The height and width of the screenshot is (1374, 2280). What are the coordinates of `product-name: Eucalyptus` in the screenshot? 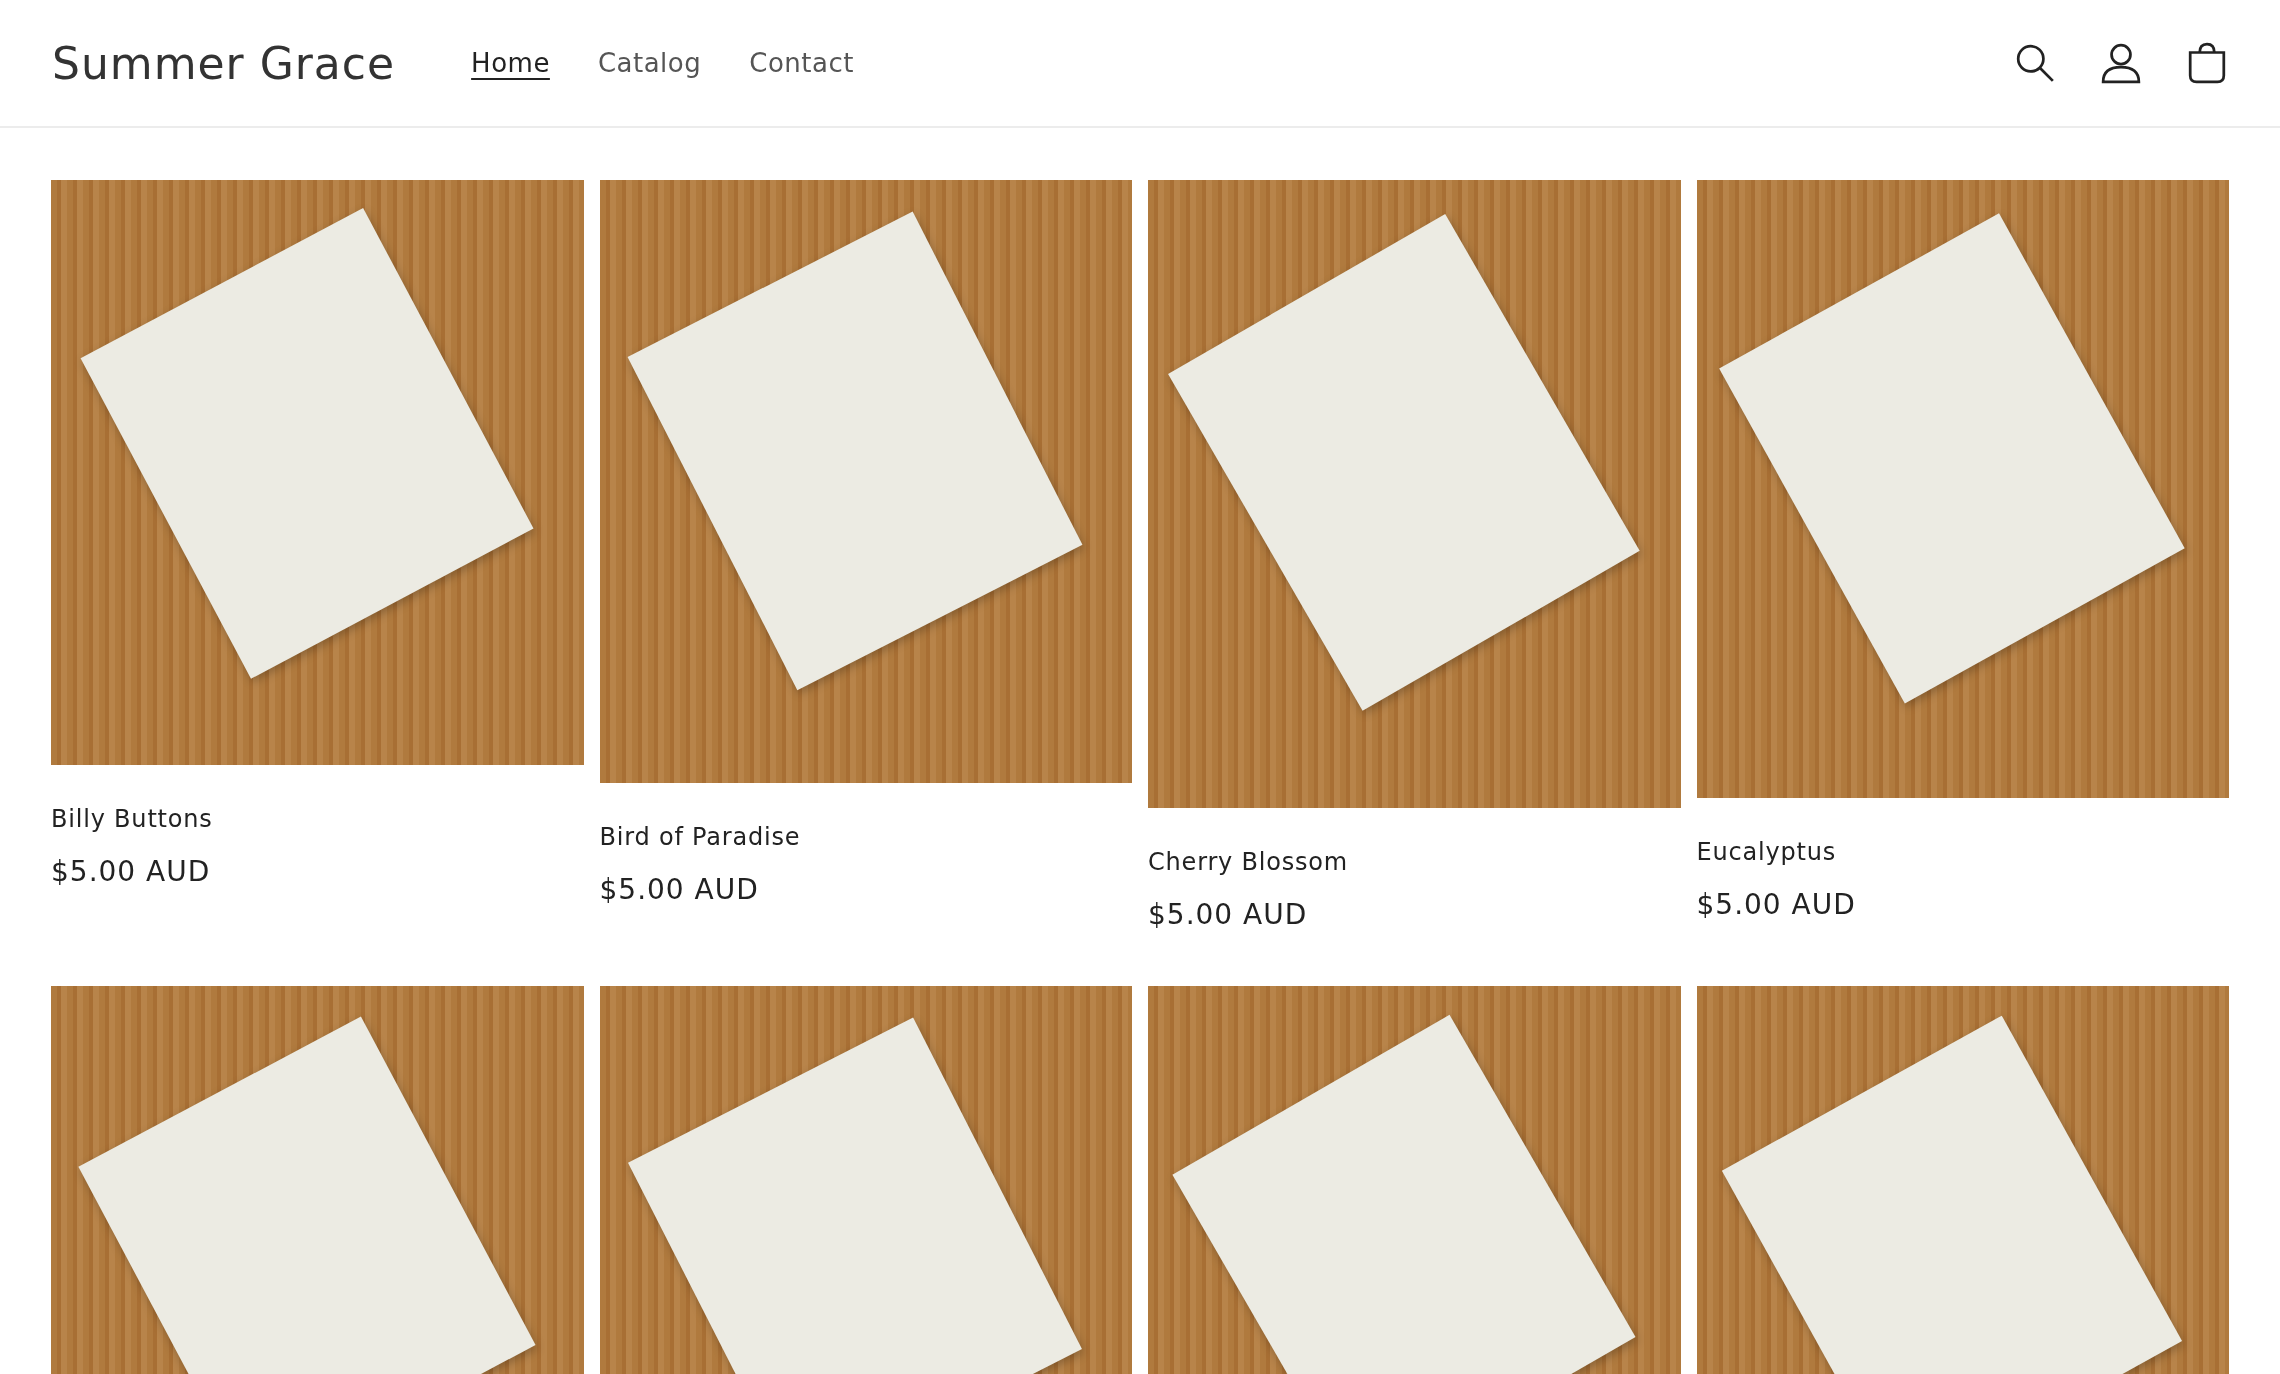 It's located at (1766, 852).